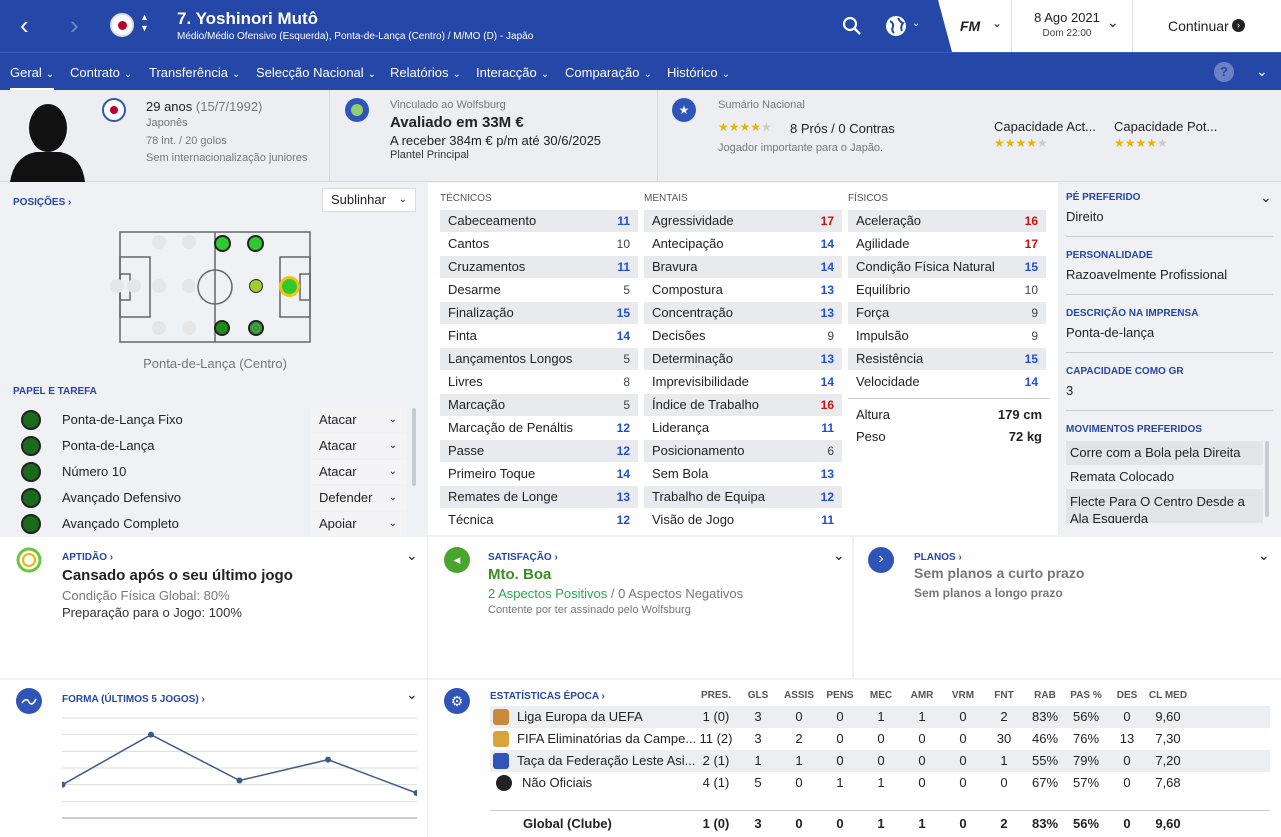 This screenshot has height=837, width=1281. I want to click on forward-arrow-icon: ›, so click(83, 26).